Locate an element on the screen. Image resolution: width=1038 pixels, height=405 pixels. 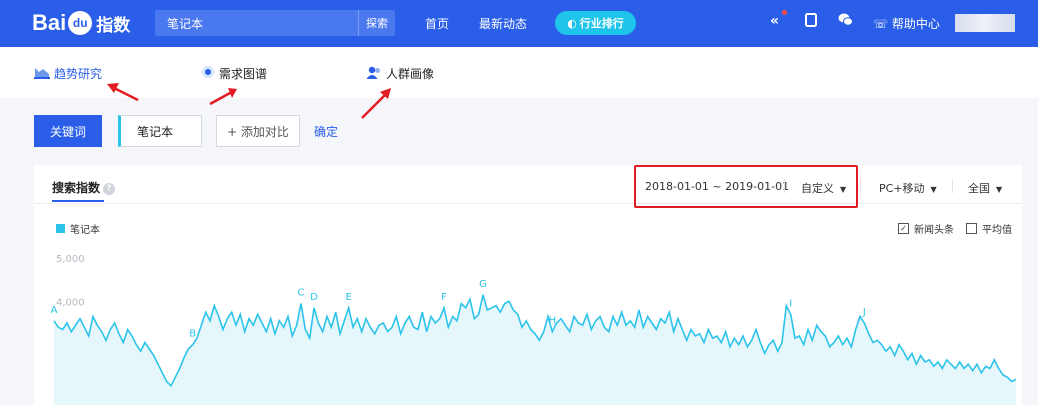
add-compare-button: + 添加对比 is located at coordinates (258, 131).